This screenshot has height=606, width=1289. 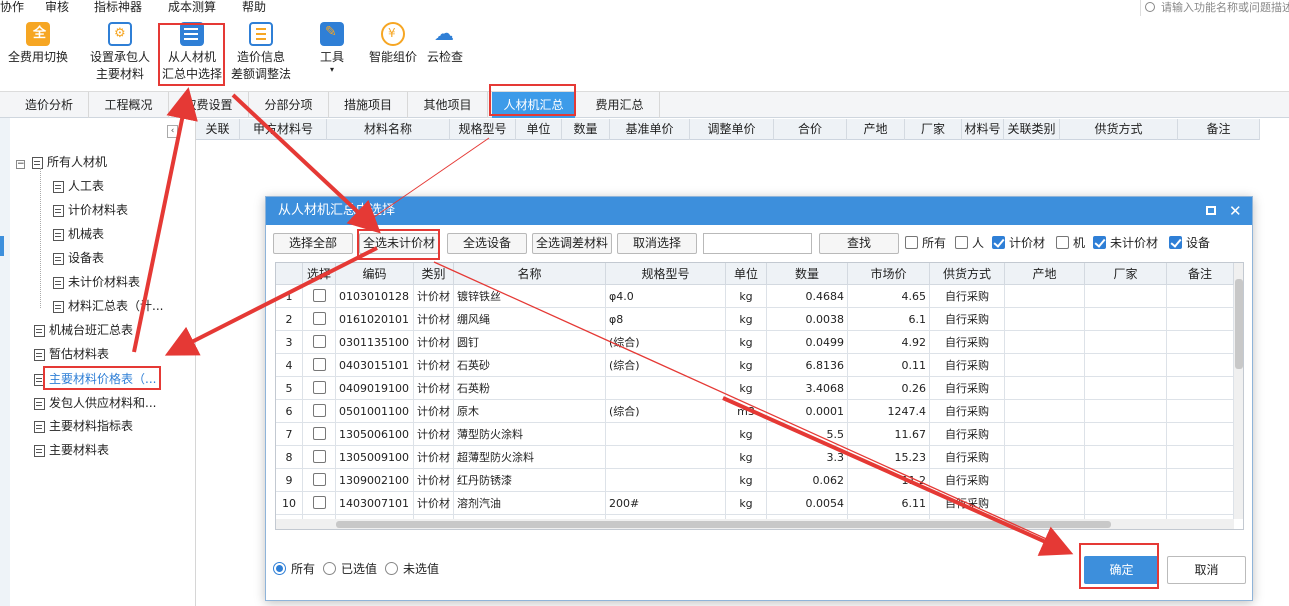 What do you see at coordinates (412, 569) in the screenshot?
I see `radio-unselected: 未选值` at bounding box center [412, 569].